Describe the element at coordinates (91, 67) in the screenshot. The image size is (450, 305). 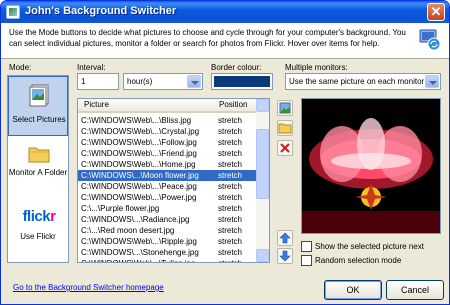
I see `interval-label: Interval:` at that location.